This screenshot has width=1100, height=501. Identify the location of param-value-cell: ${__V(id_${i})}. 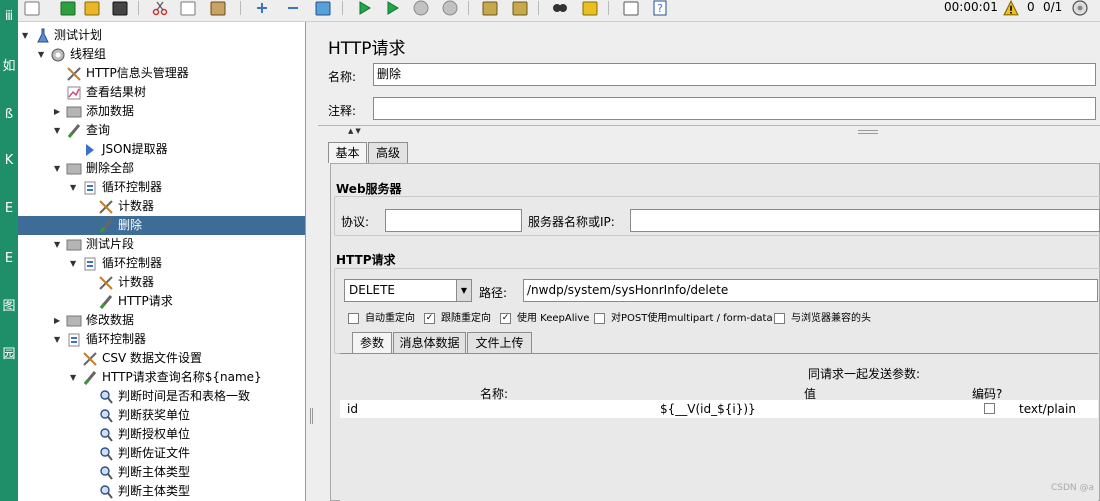
(708, 409).